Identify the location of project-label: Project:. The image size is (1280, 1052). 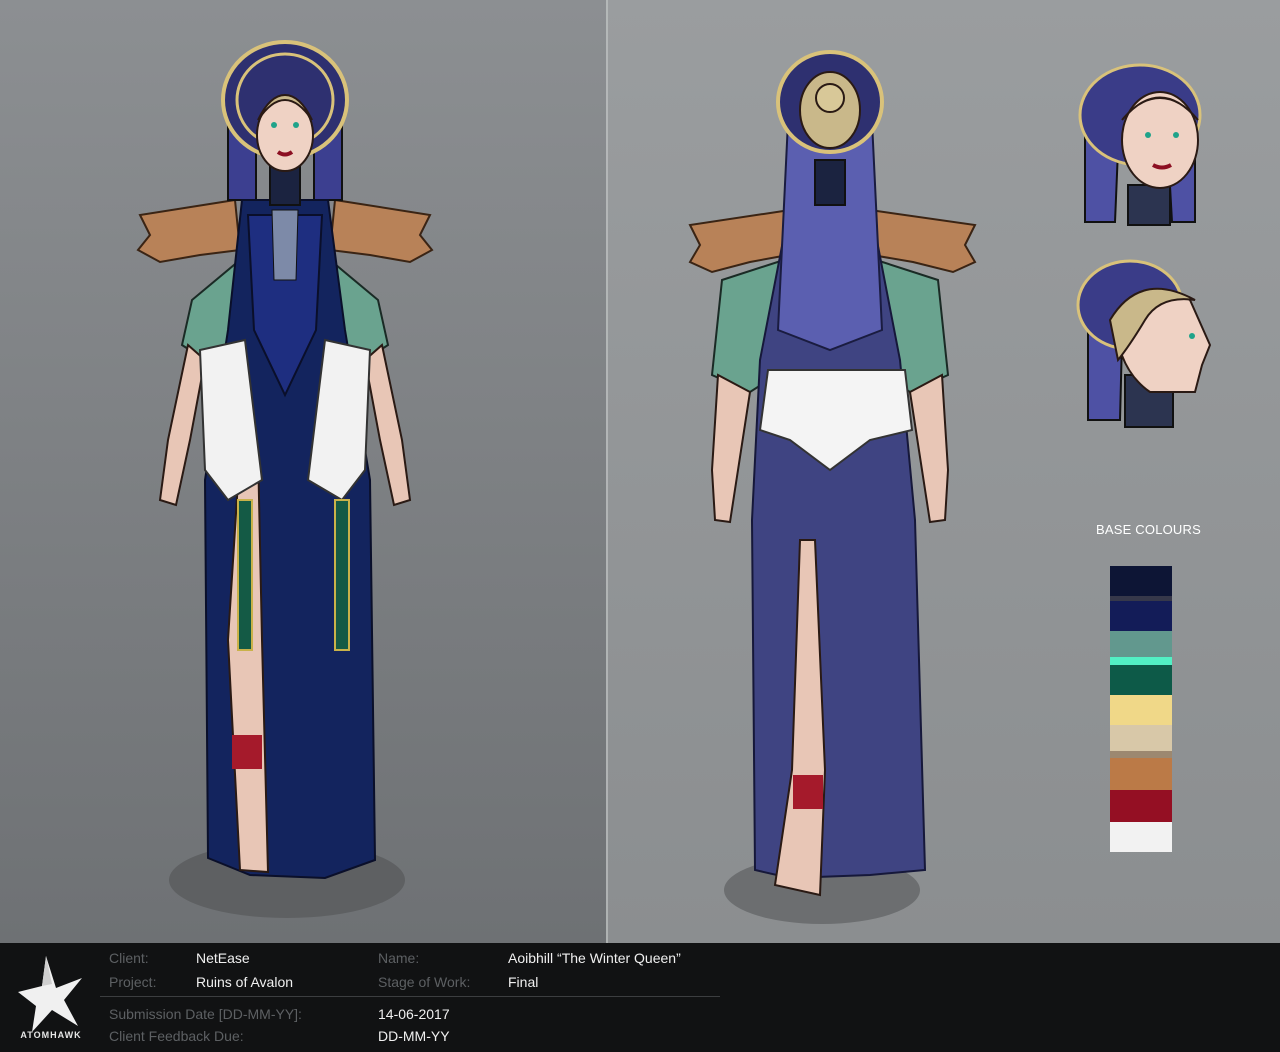
(133, 982).